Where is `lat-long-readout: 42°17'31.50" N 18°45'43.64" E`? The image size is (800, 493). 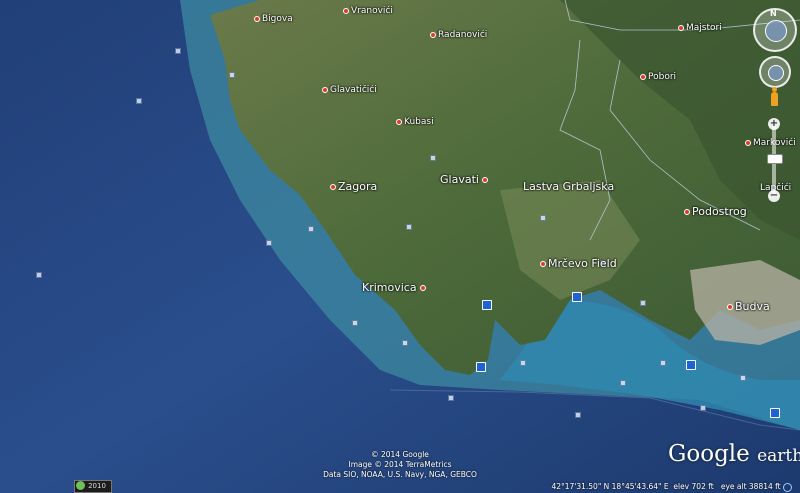 lat-long-readout: 42°17'31.50" N 18°45'43.64" E is located at coordinates (610, 486).